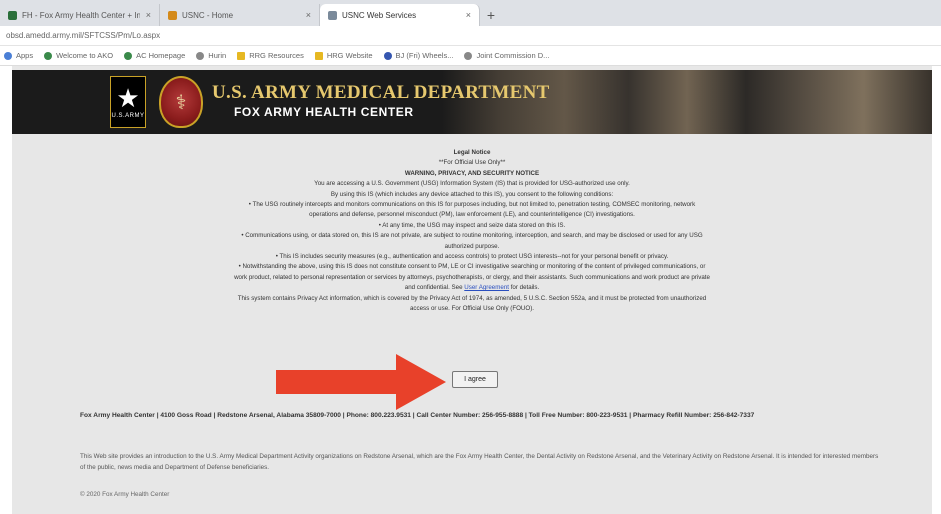  Describe the element at coordinates (125, 494) in the screenshot. I see `copyright: © 2020 Fox Army Health Center` at that location.